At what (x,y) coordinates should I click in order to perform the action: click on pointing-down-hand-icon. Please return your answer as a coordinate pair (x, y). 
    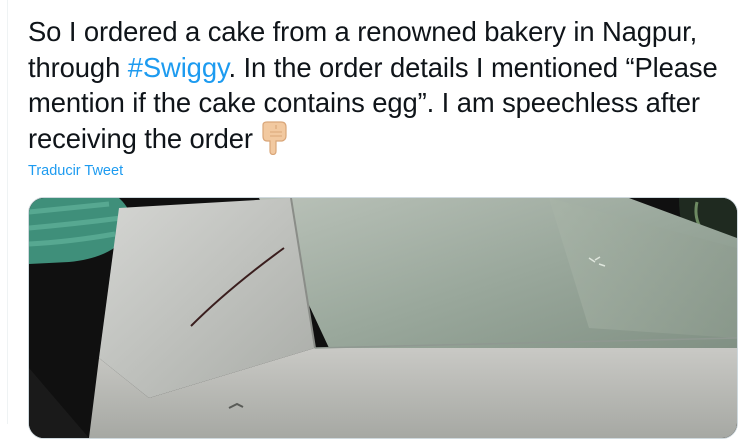
    Looking at the image, I should click on (274, 137).